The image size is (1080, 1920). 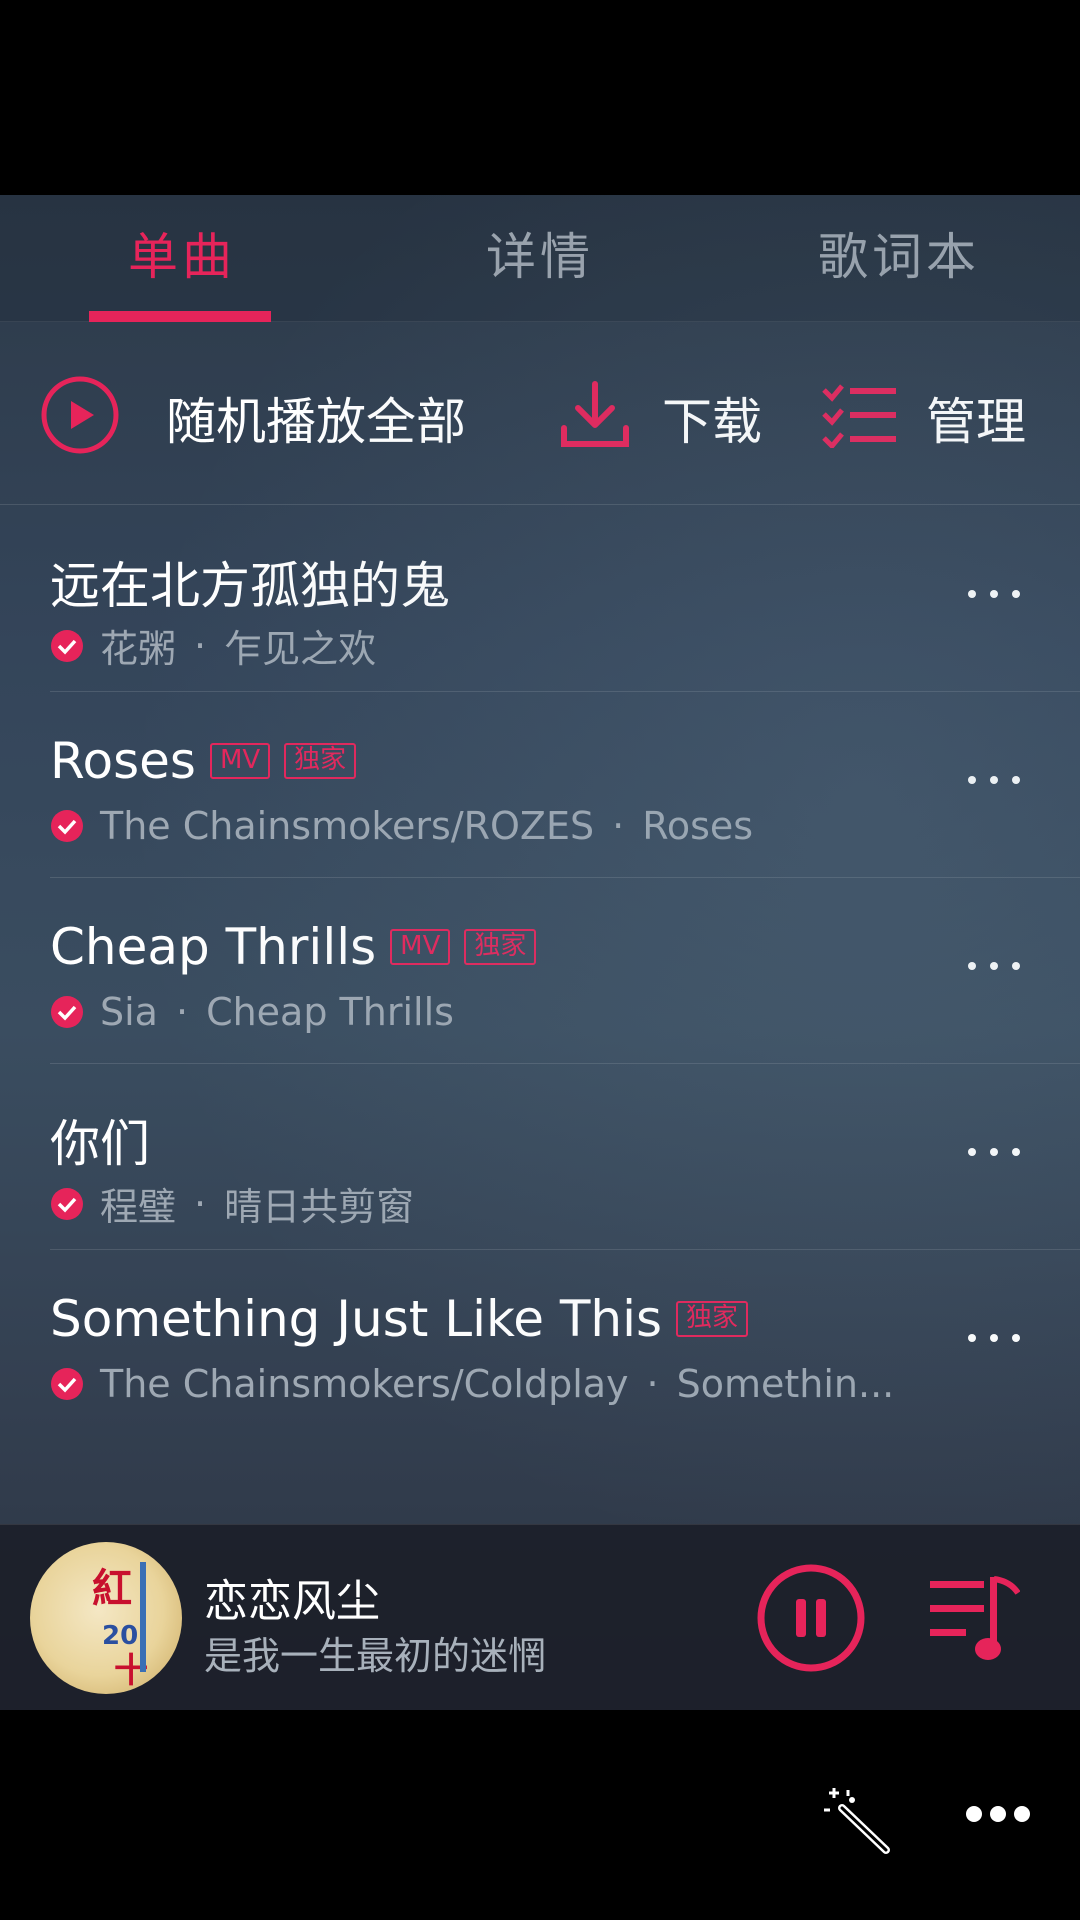 What do you see at coordinates (180, 316) in the screenshot?
I see `active-tab-indicator` at bounding box center [180, 316].